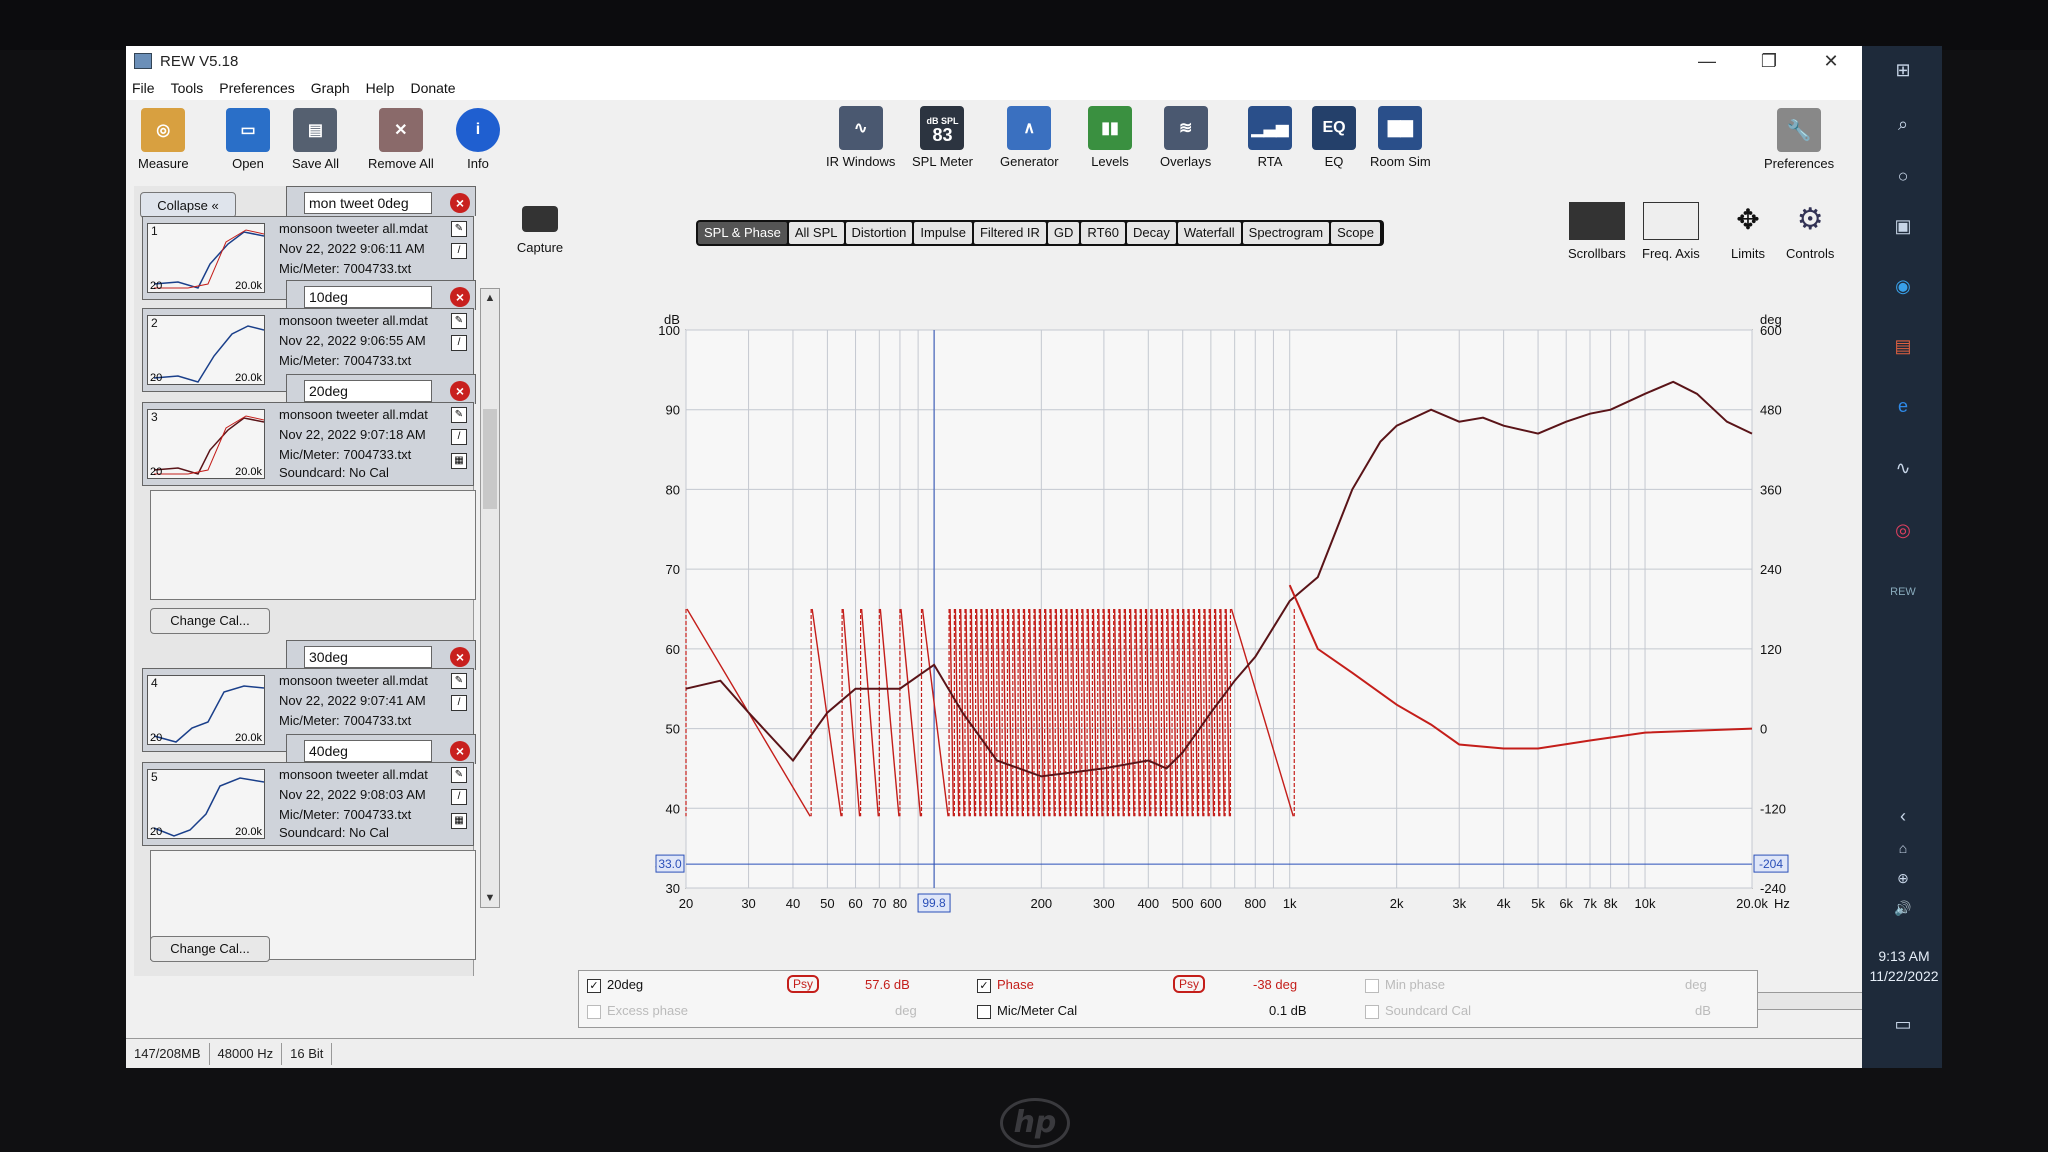 Image resolution: width=2048 pixels, height=1152 pixels. What do you see at coordinates (994, 61) in the screenshot?
I see `title-bar: REW V5.18 — ❐ ✕` at bounding box center [994, 61].